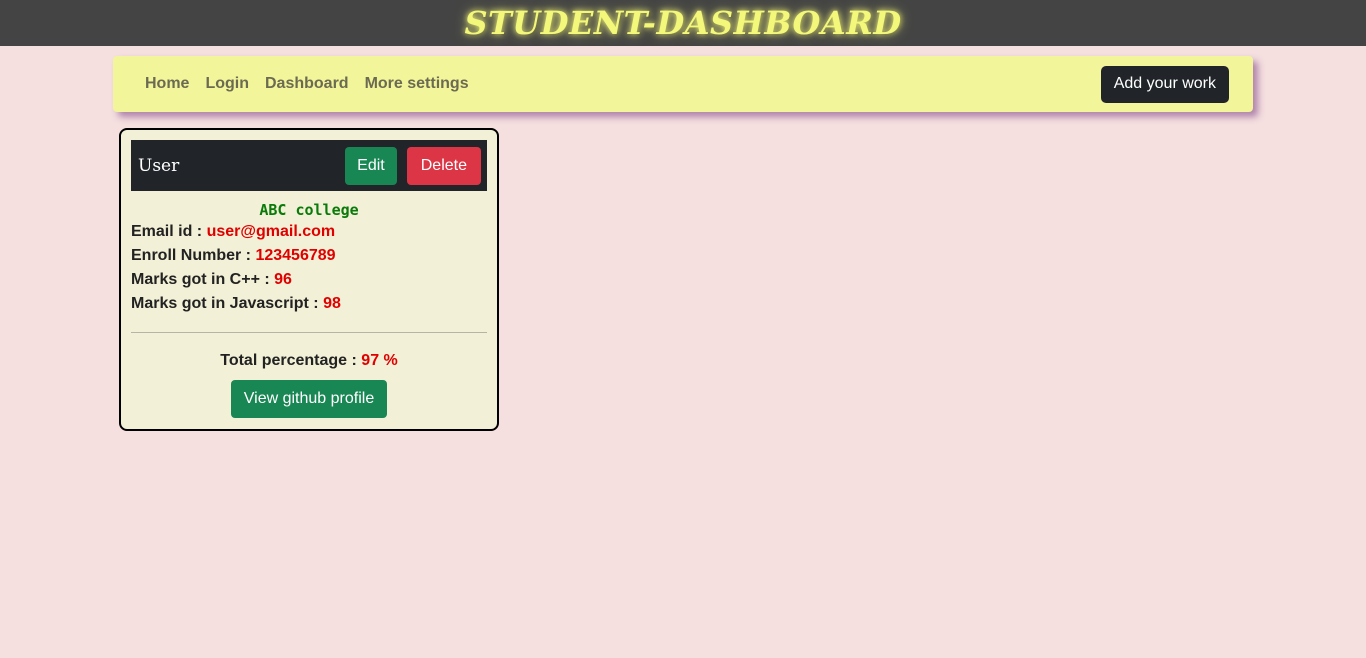 The width and height of the screenshot is (1366, 658). What do you see at coordinates (159, 165) in the screenshot?
I see `card-title: User` at bounding box center [159, 165].